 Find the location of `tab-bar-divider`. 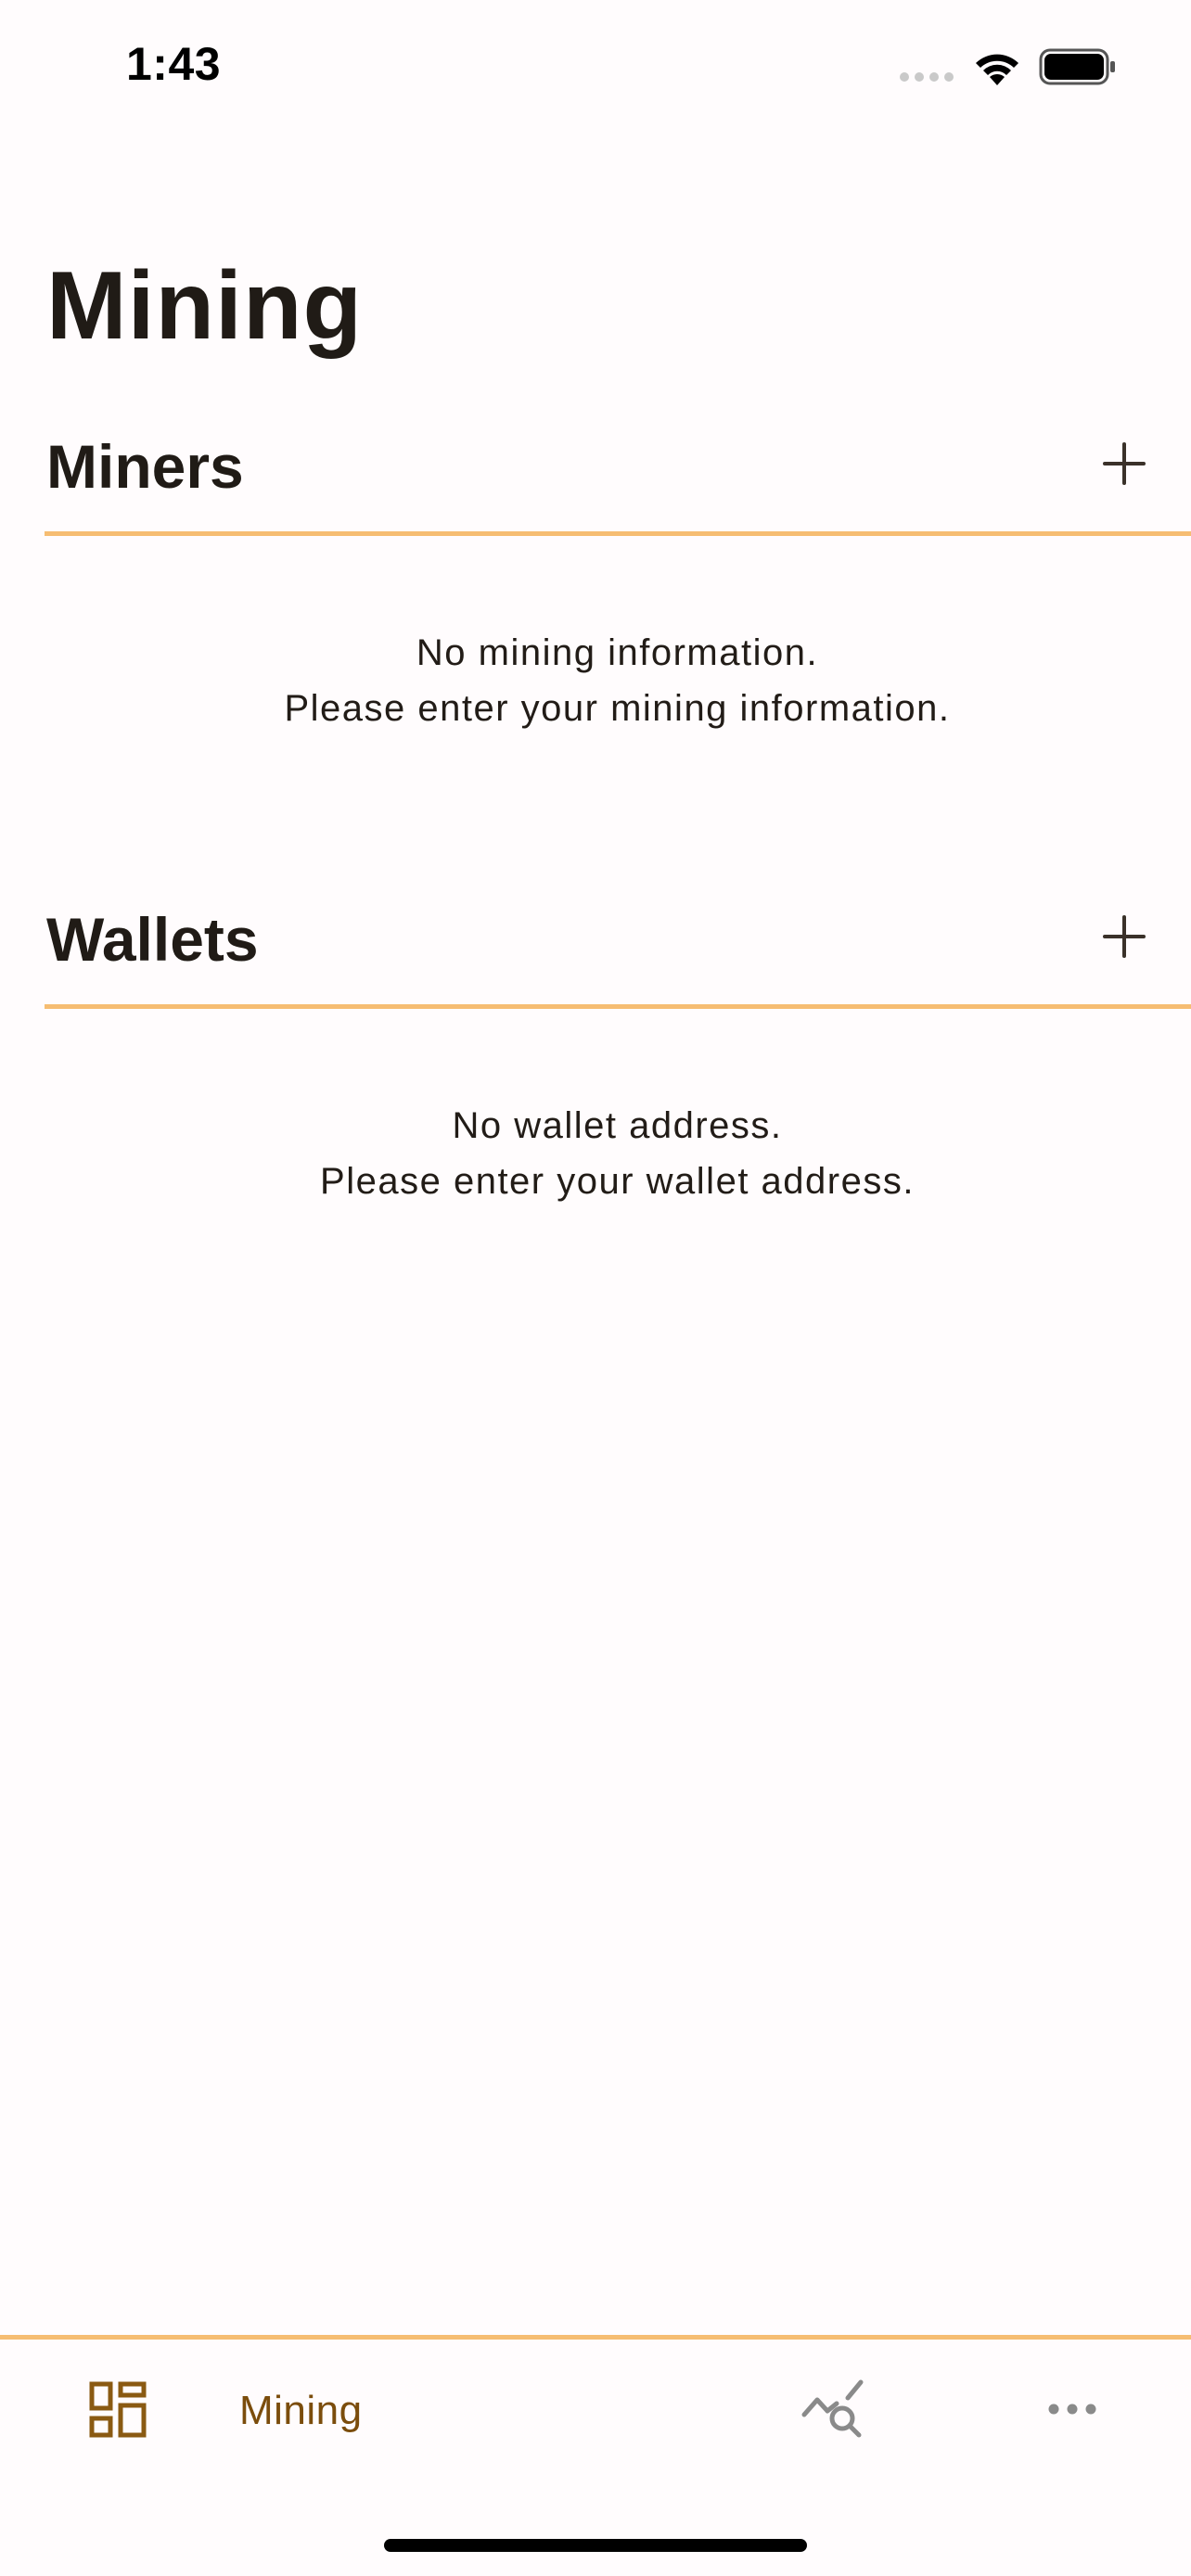

tab-bar-divider is located at coordinates (595, 2338).